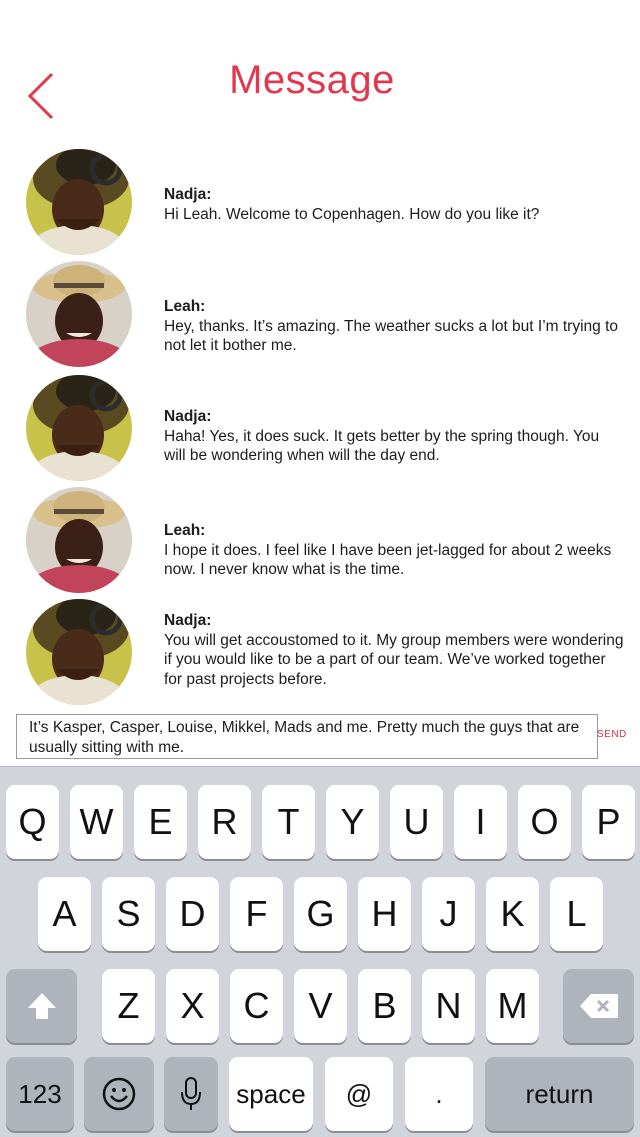  Describe the element at coordinates (352, 822) in the screenshot. I see `key-y: Y` at that location.